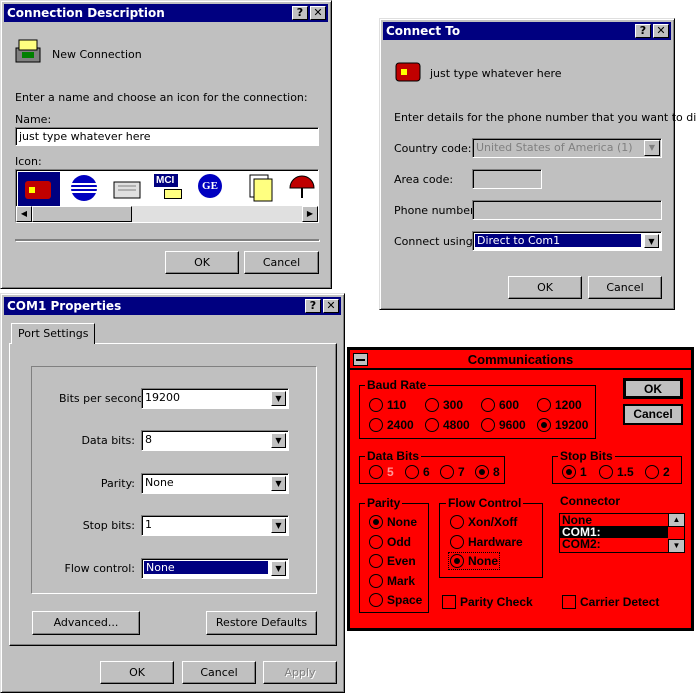 Image resolution: width=697 pixels, height=694 pixels. I want to click on baud-radio: 4800, so click(447, 425).